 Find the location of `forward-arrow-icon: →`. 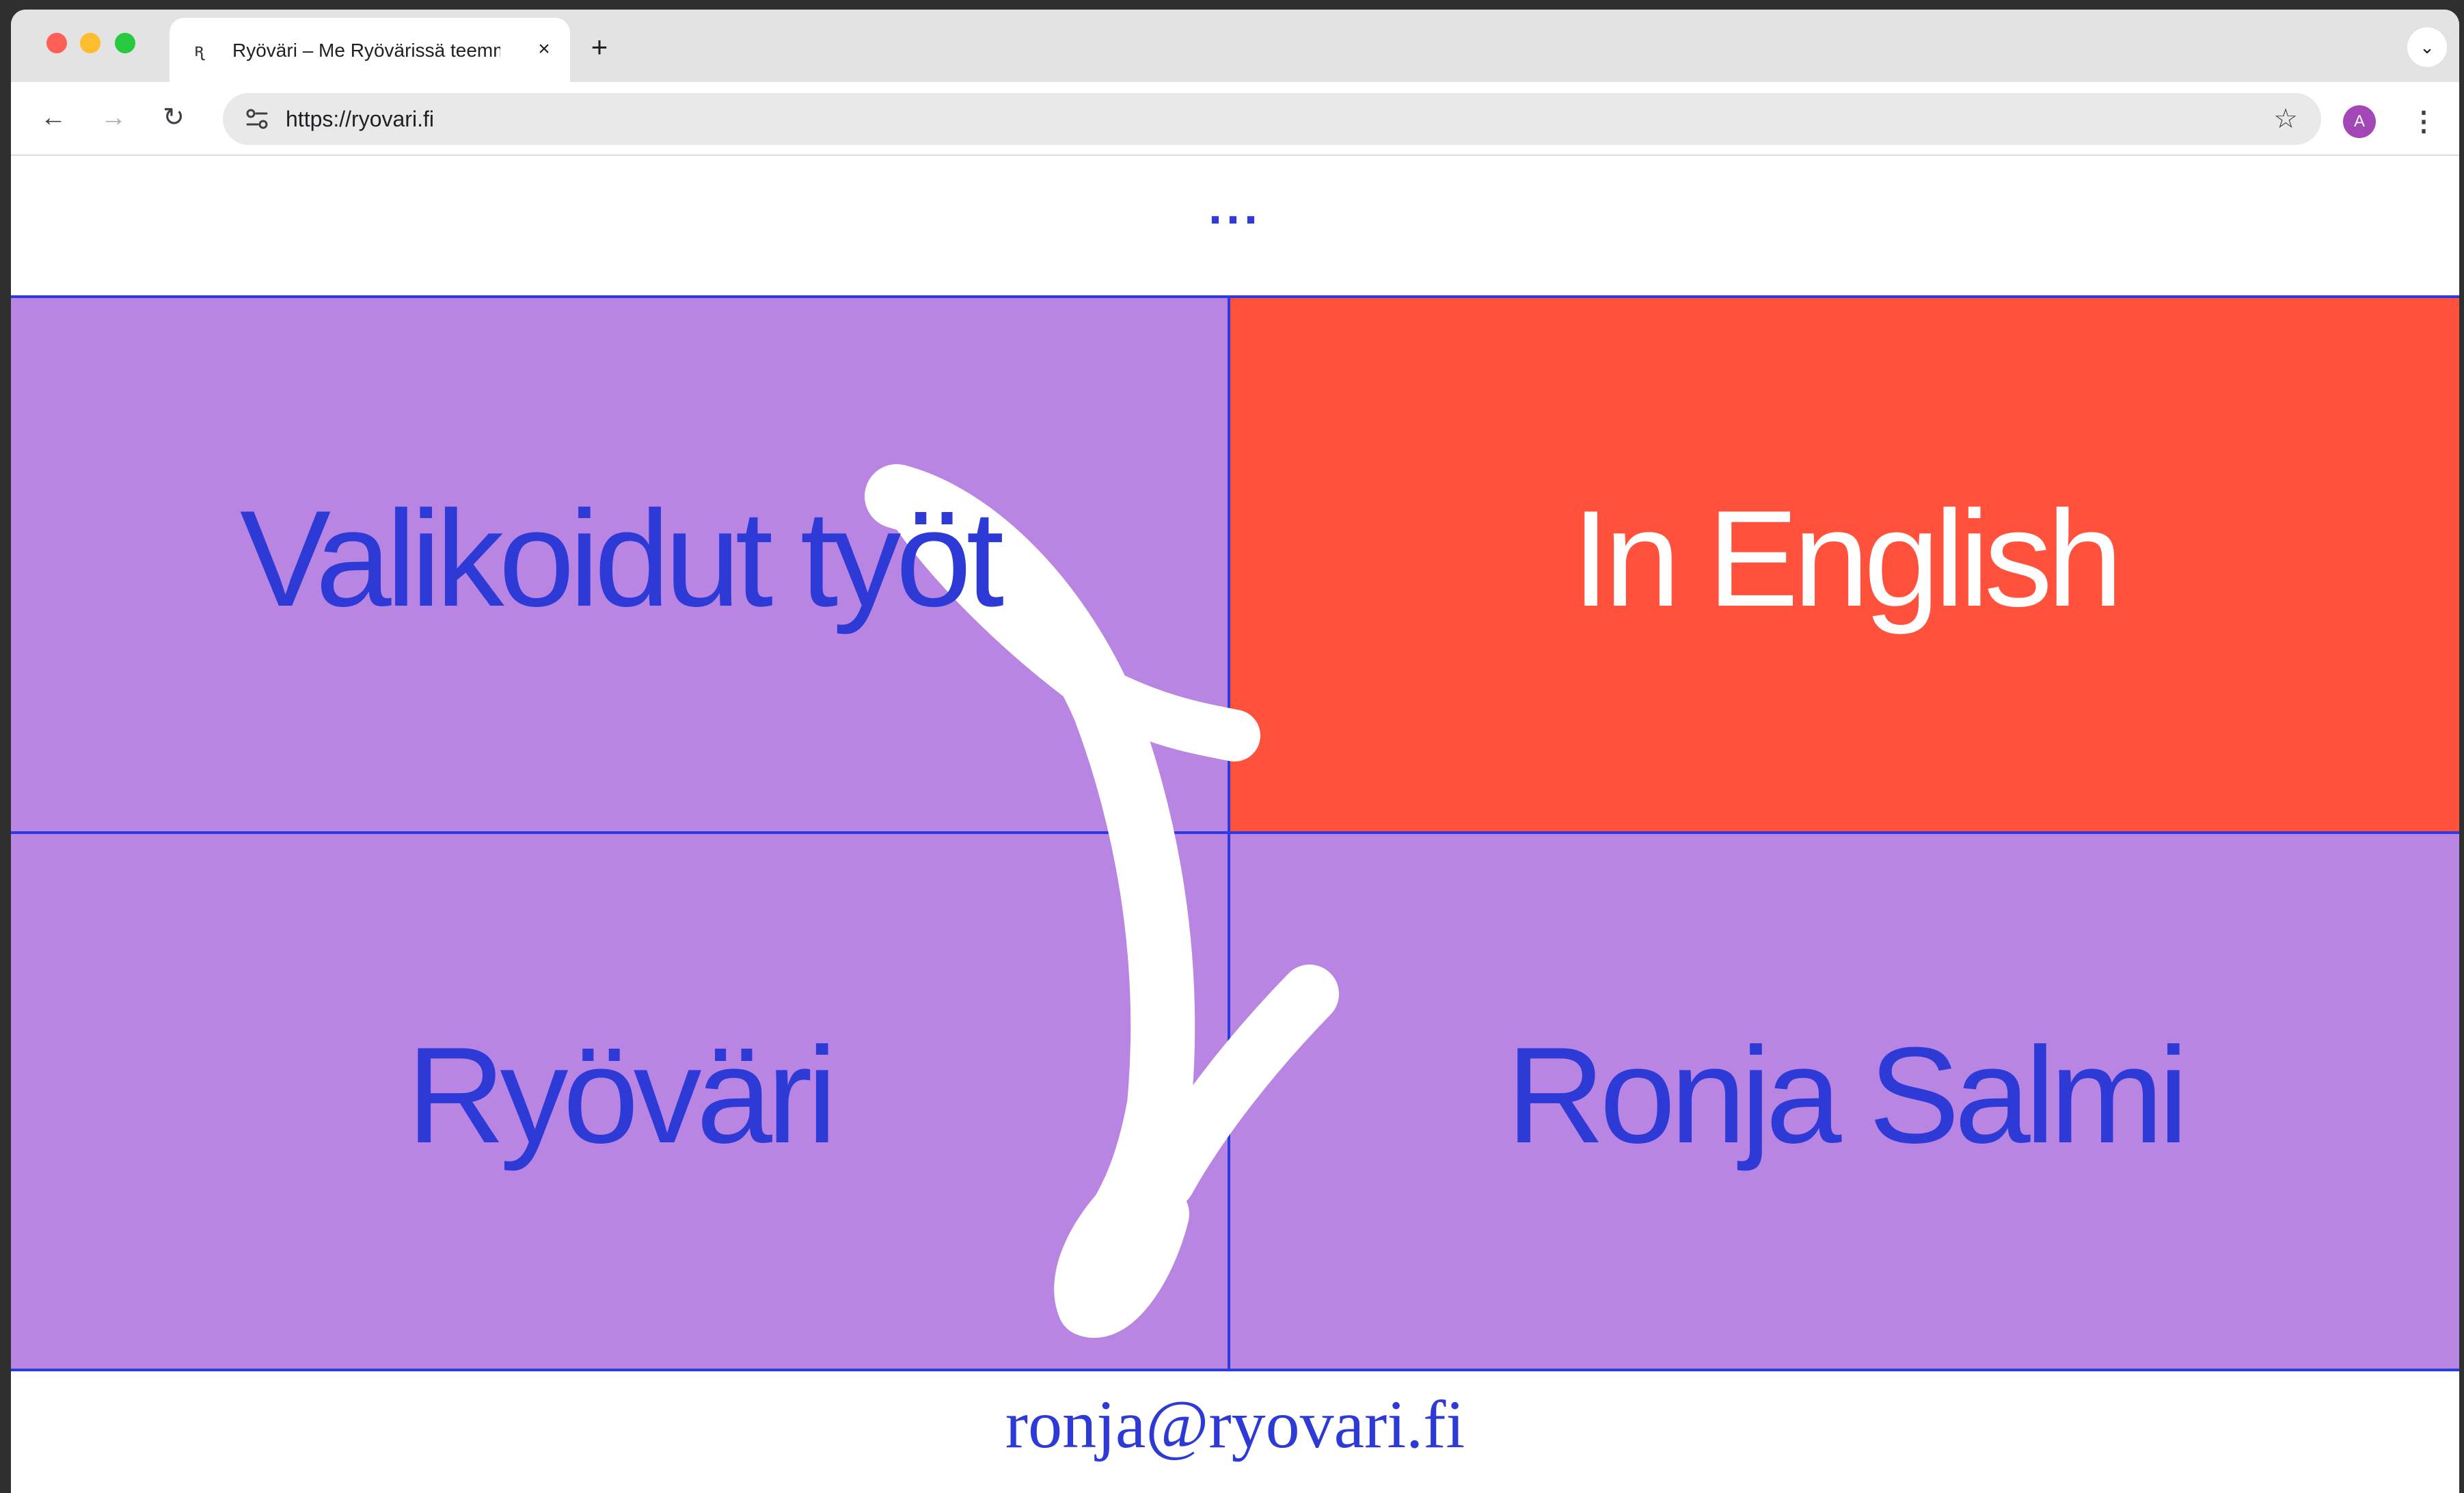

forward-arrow-icon: → is located at coordinates (114, 117).